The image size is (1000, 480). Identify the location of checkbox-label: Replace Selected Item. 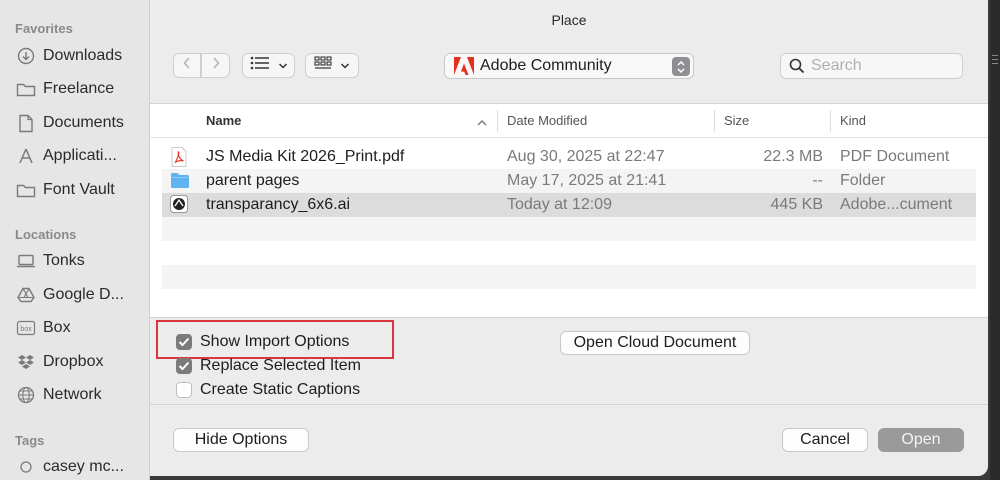
(280, 365).